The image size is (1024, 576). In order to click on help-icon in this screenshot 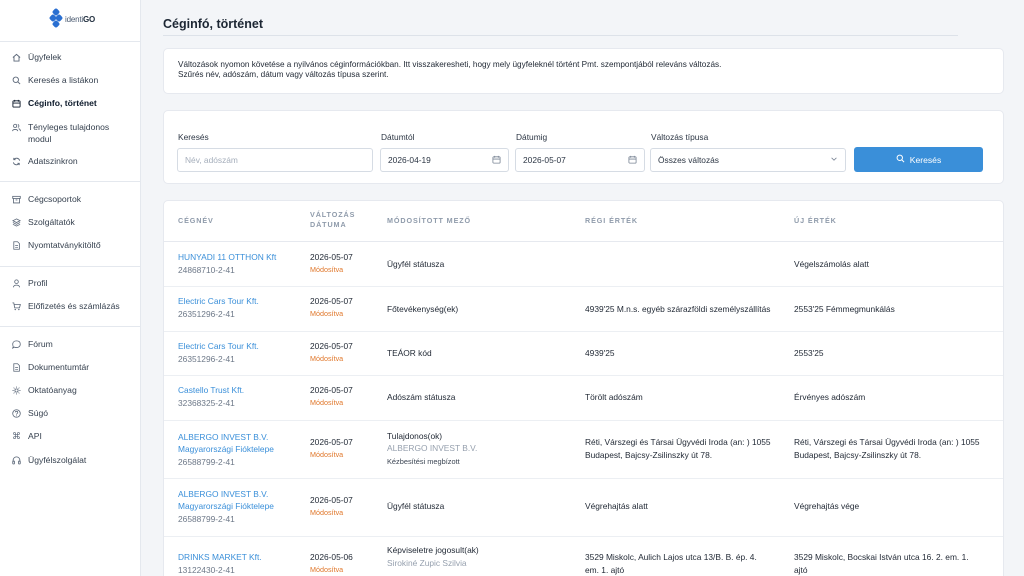, I will do `click(16, 413)`.